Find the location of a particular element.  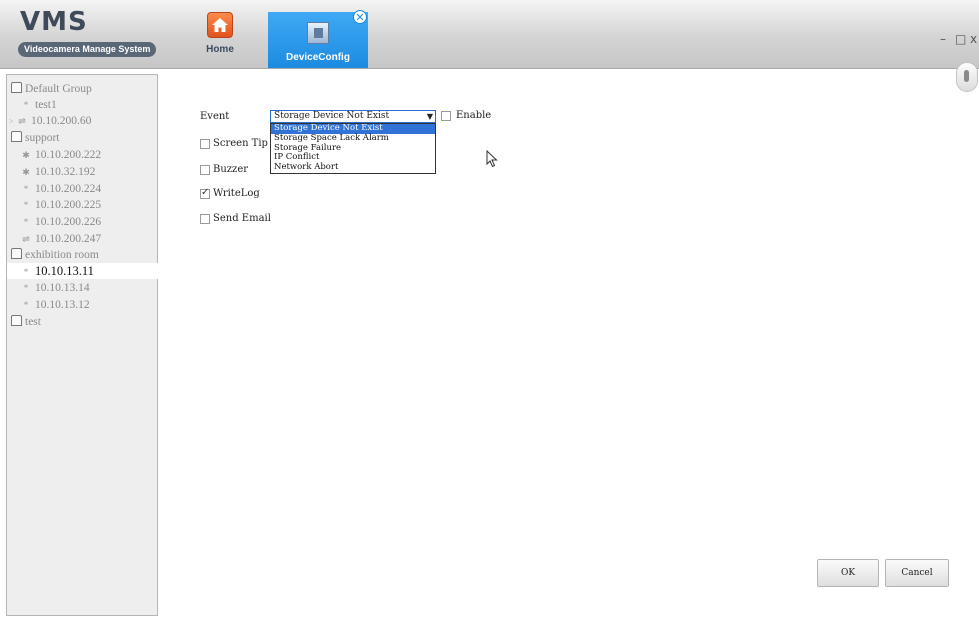

tree-label: 10.10.200.226 is located at coordinates (68, 222).